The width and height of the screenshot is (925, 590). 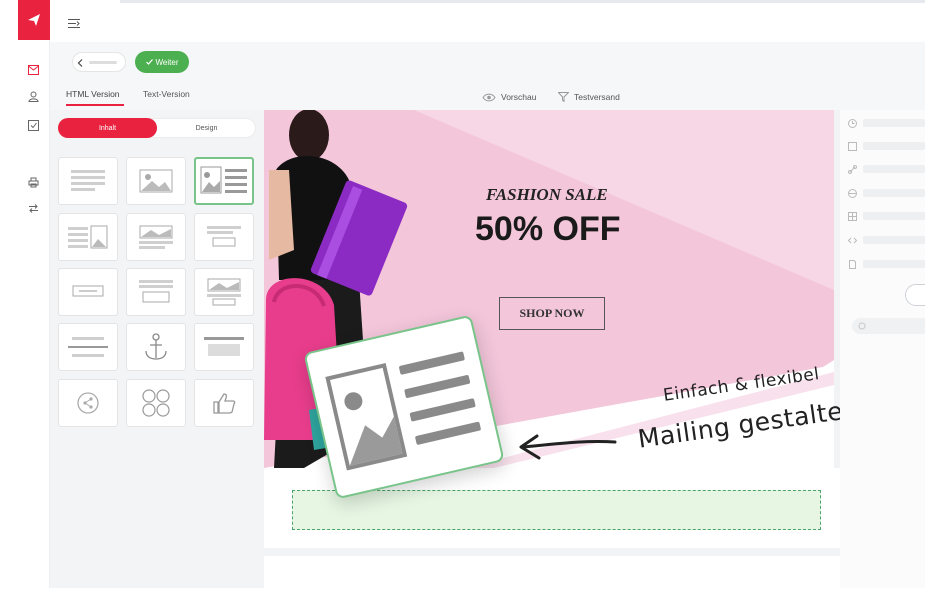 What do you see at coordinates (886, 216) in the screenshot?
I see `setting-row-table` at bounding box center [886, 216].